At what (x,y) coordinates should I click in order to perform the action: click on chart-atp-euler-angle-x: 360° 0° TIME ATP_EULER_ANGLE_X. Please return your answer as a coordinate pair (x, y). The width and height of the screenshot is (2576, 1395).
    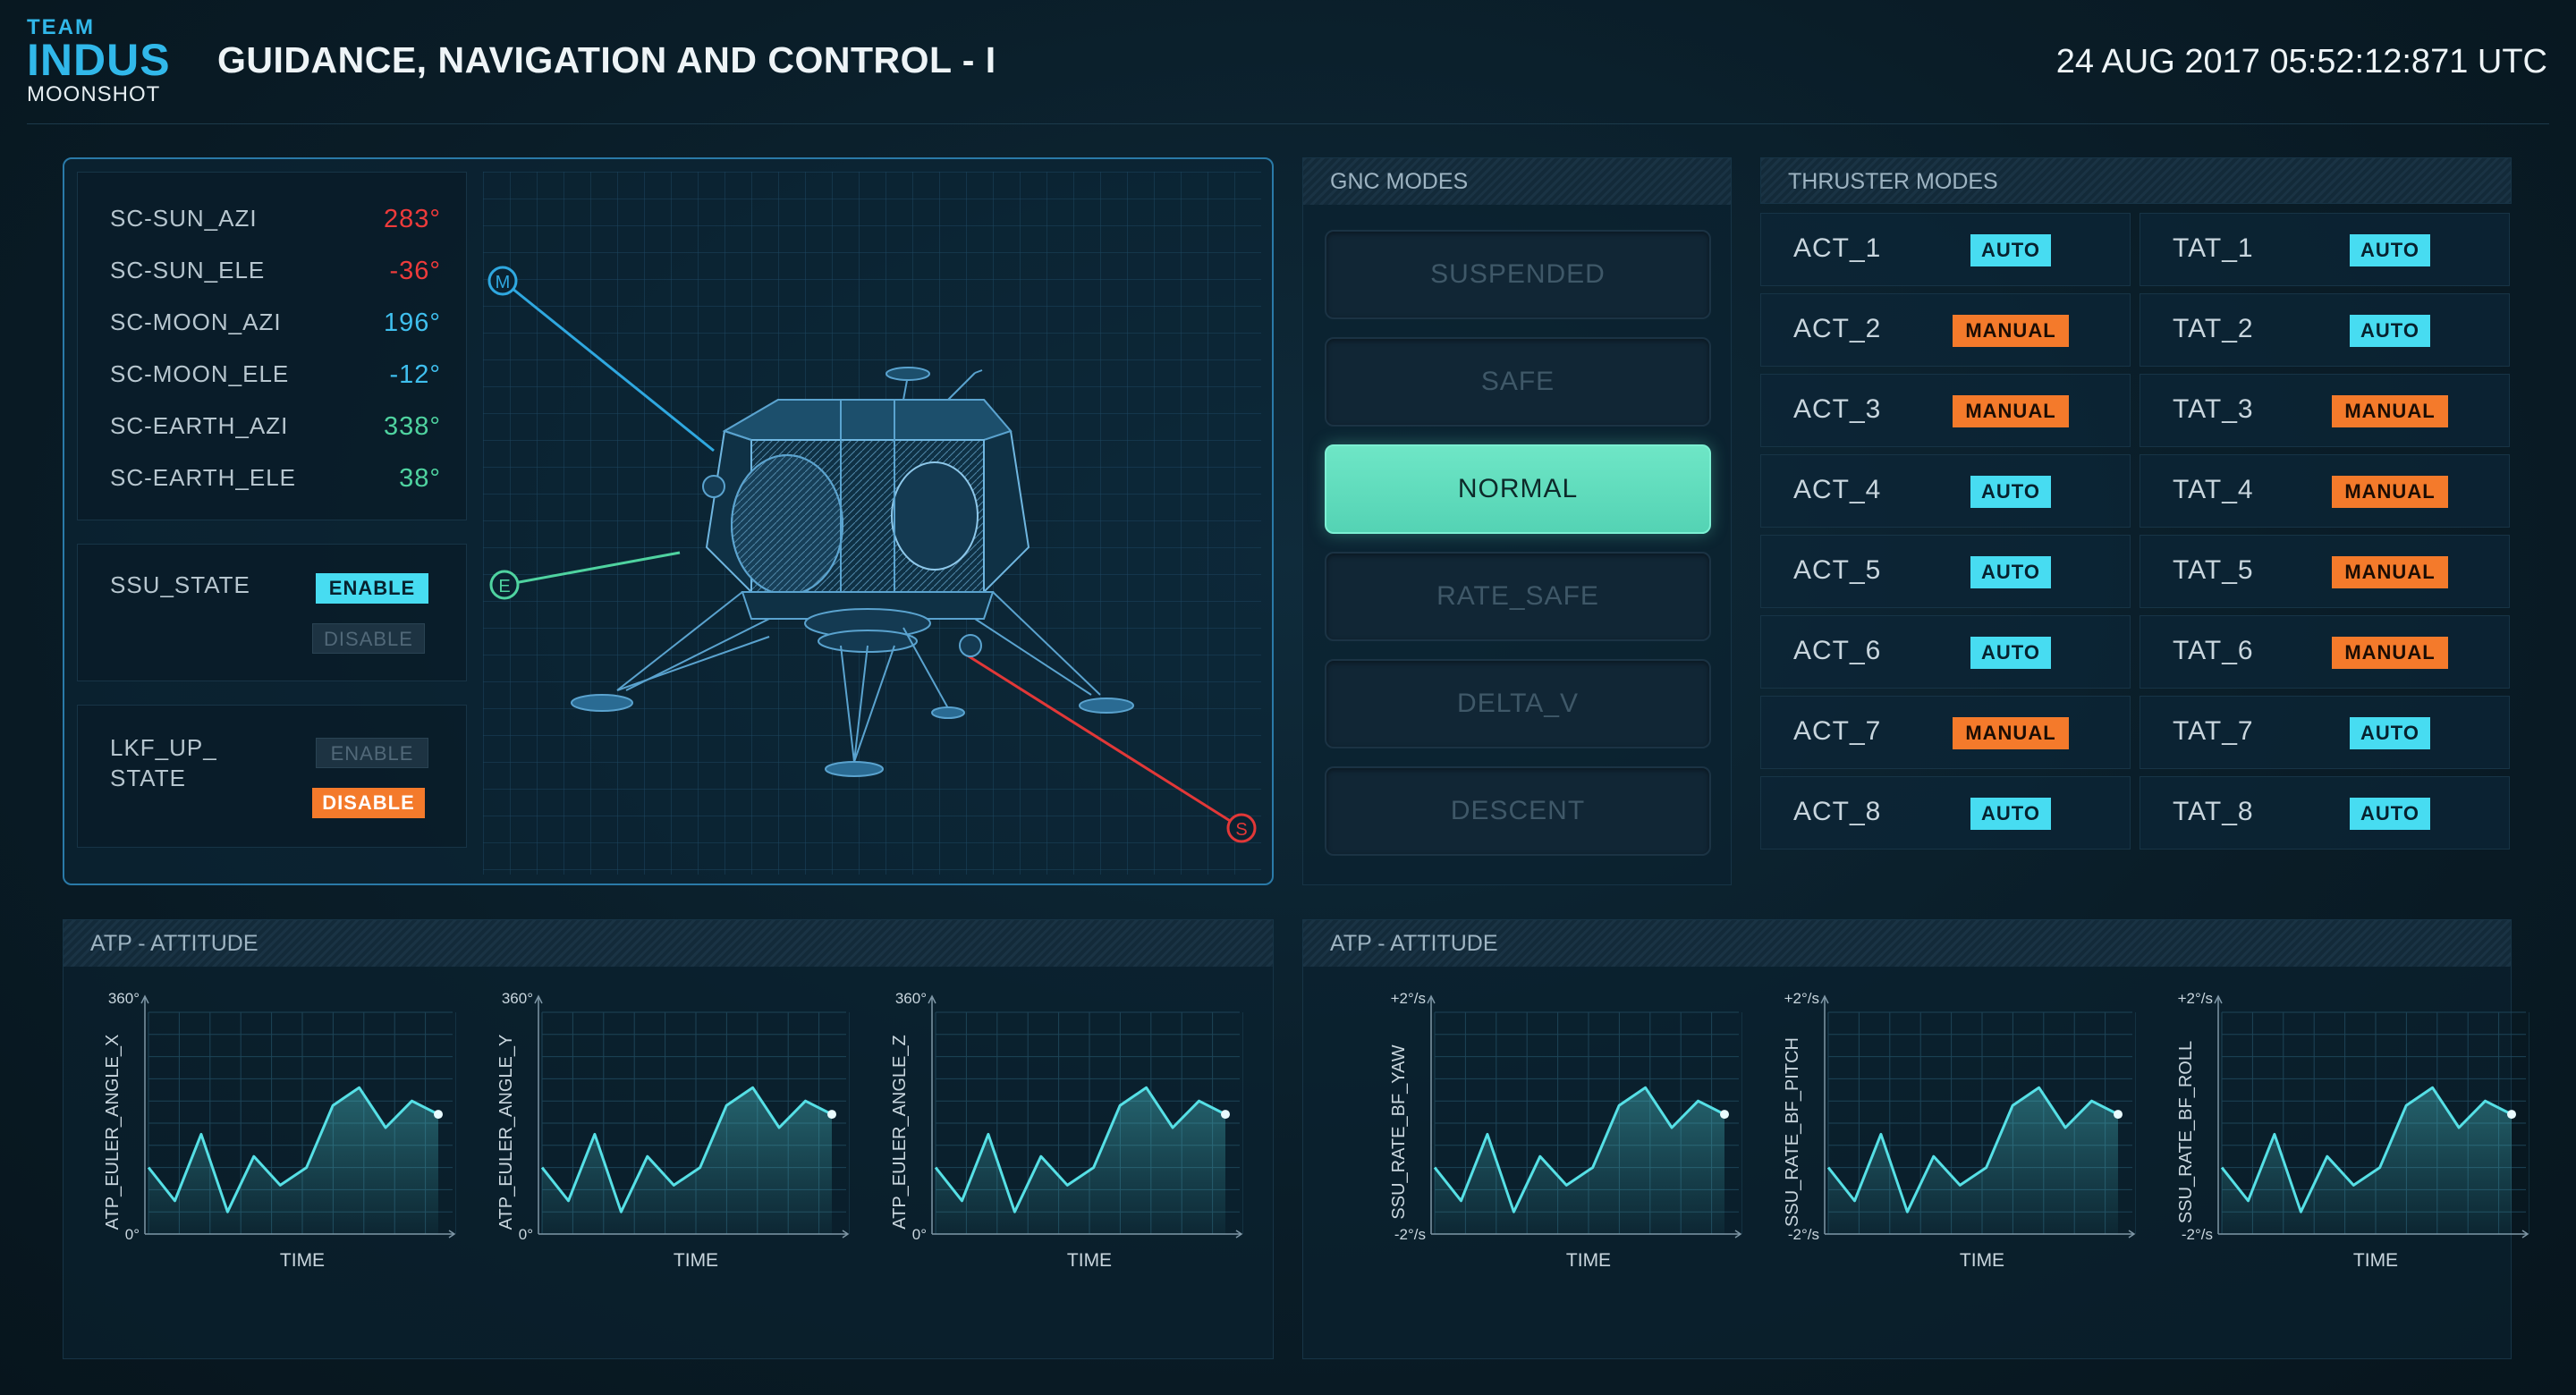
    Looking at the image, I should click on (279, 1130).